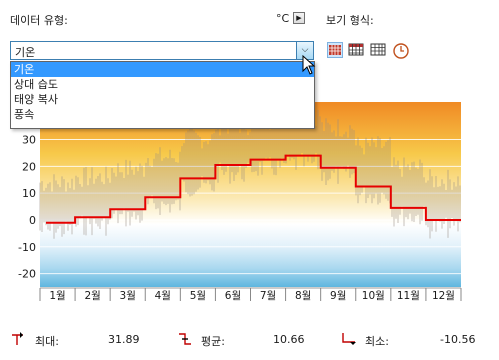 The width and height of the screenshot is (499, 360). Describe the element at coordinates (458, 339) in the screenshot. I see `min-value: -10.56` at that location.